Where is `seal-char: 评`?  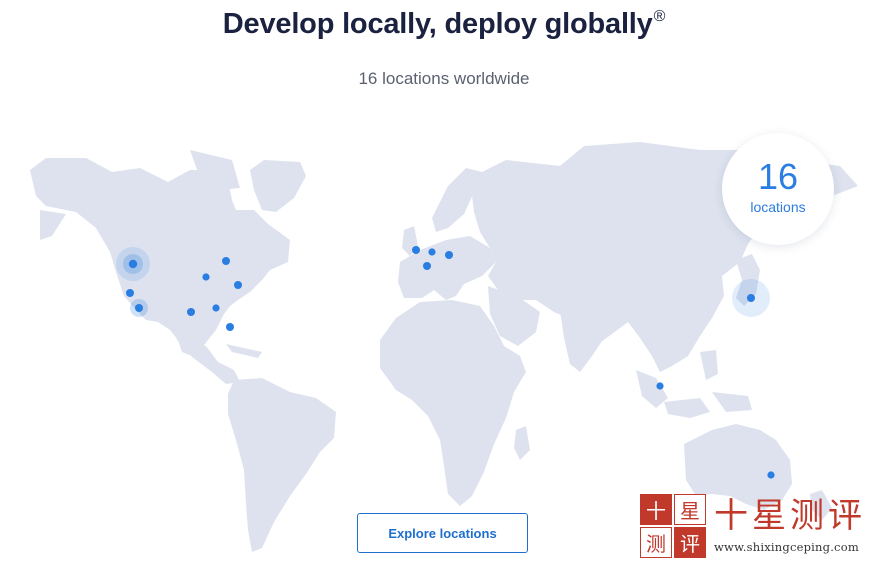
seal-char: 评 is located at coordinates (690, 542).